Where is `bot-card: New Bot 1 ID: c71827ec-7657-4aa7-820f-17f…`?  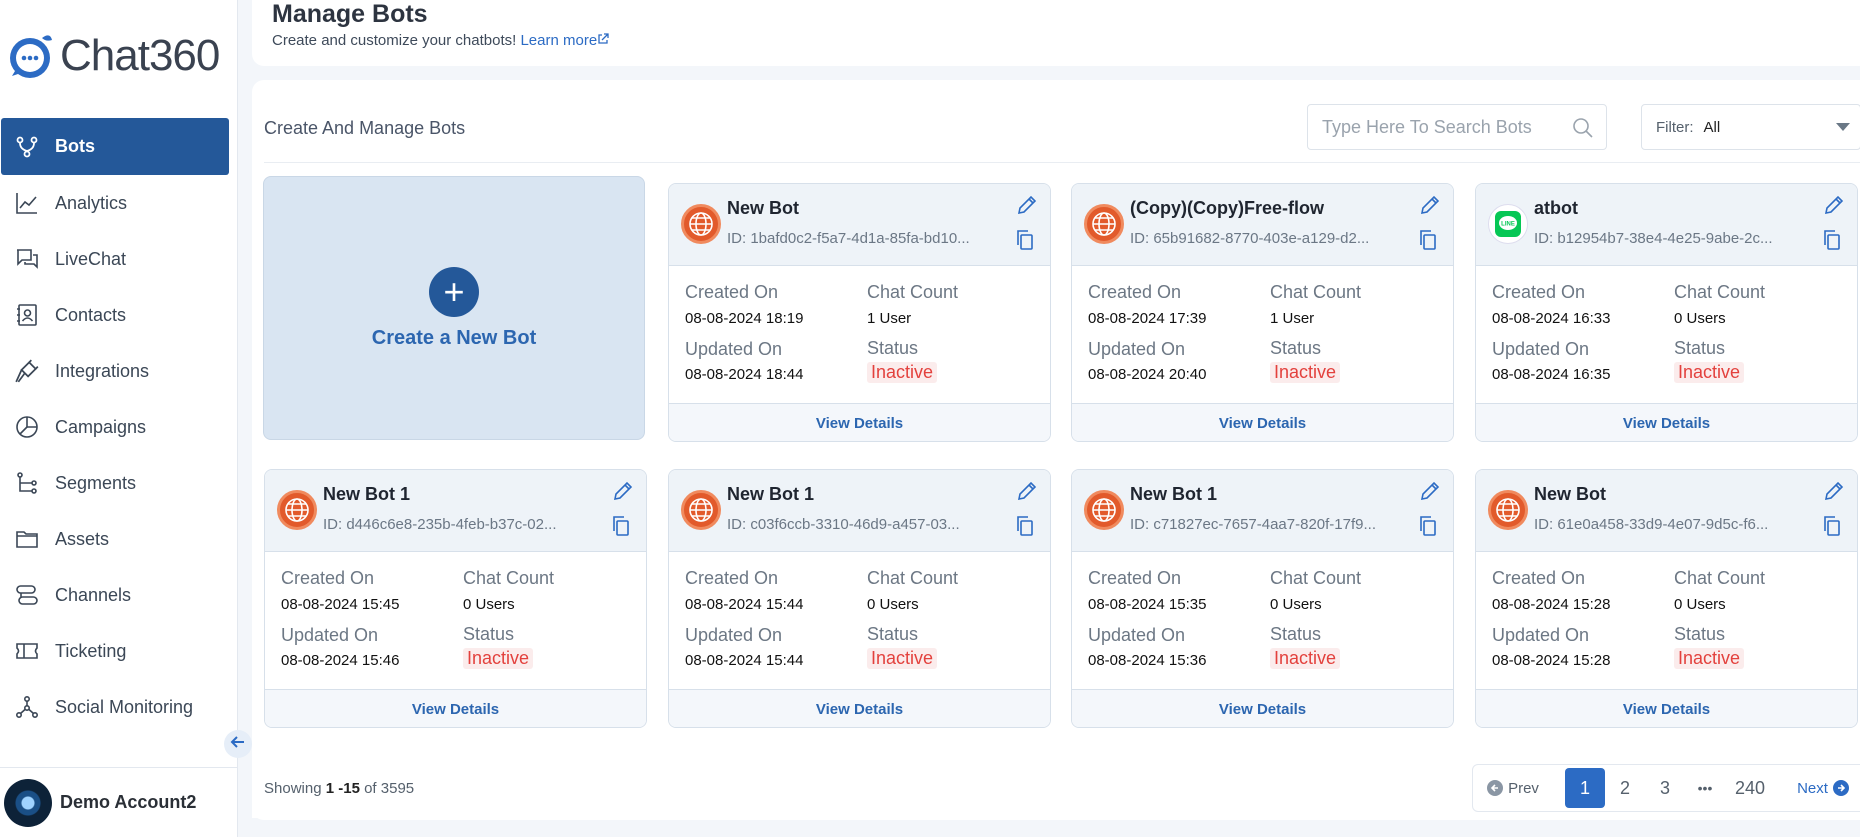
bot-card: New Bot 1 ID: c71827ec-7657-4aa7-820f-17f… is located at coordinates (1262, 598).